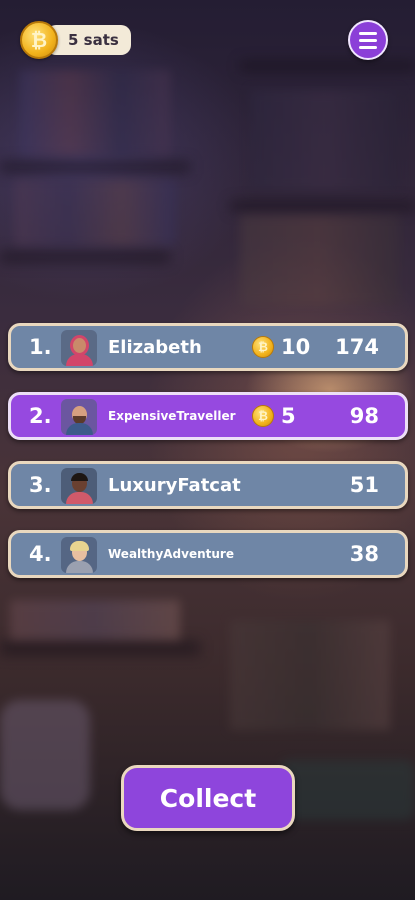 The image size is (415, 900). Describe the element at coordinates (40, 485) in the screenshot. I see `rank-label: 3.` at that location.